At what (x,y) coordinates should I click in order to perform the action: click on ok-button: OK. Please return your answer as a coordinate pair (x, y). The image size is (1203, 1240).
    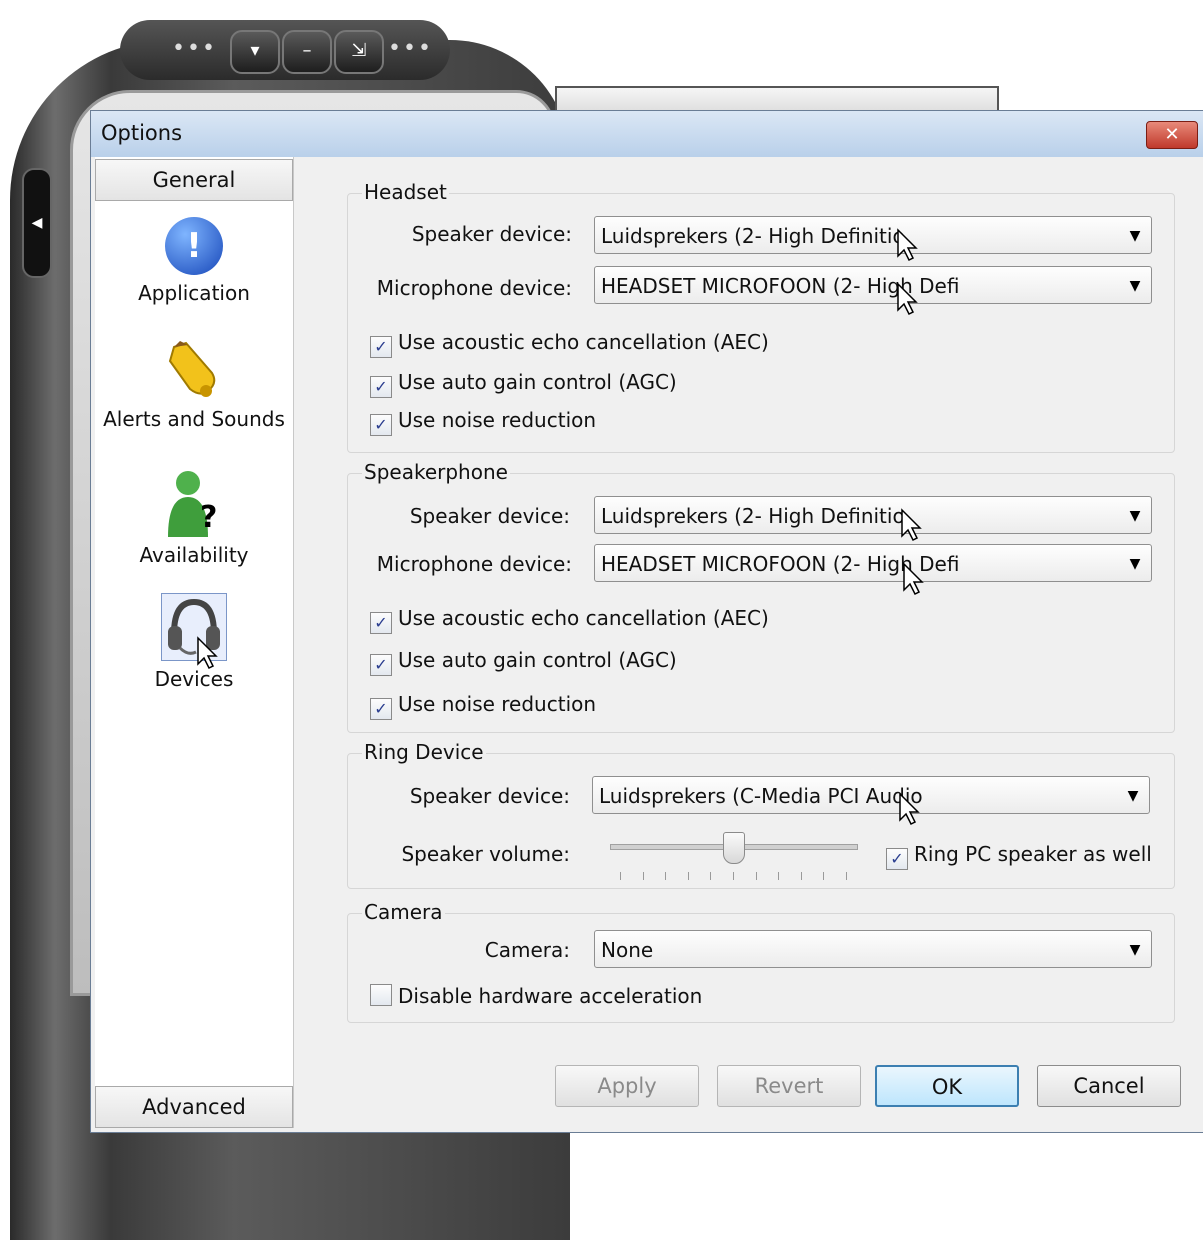
    Looking at the image, I should click on (947, 1086).